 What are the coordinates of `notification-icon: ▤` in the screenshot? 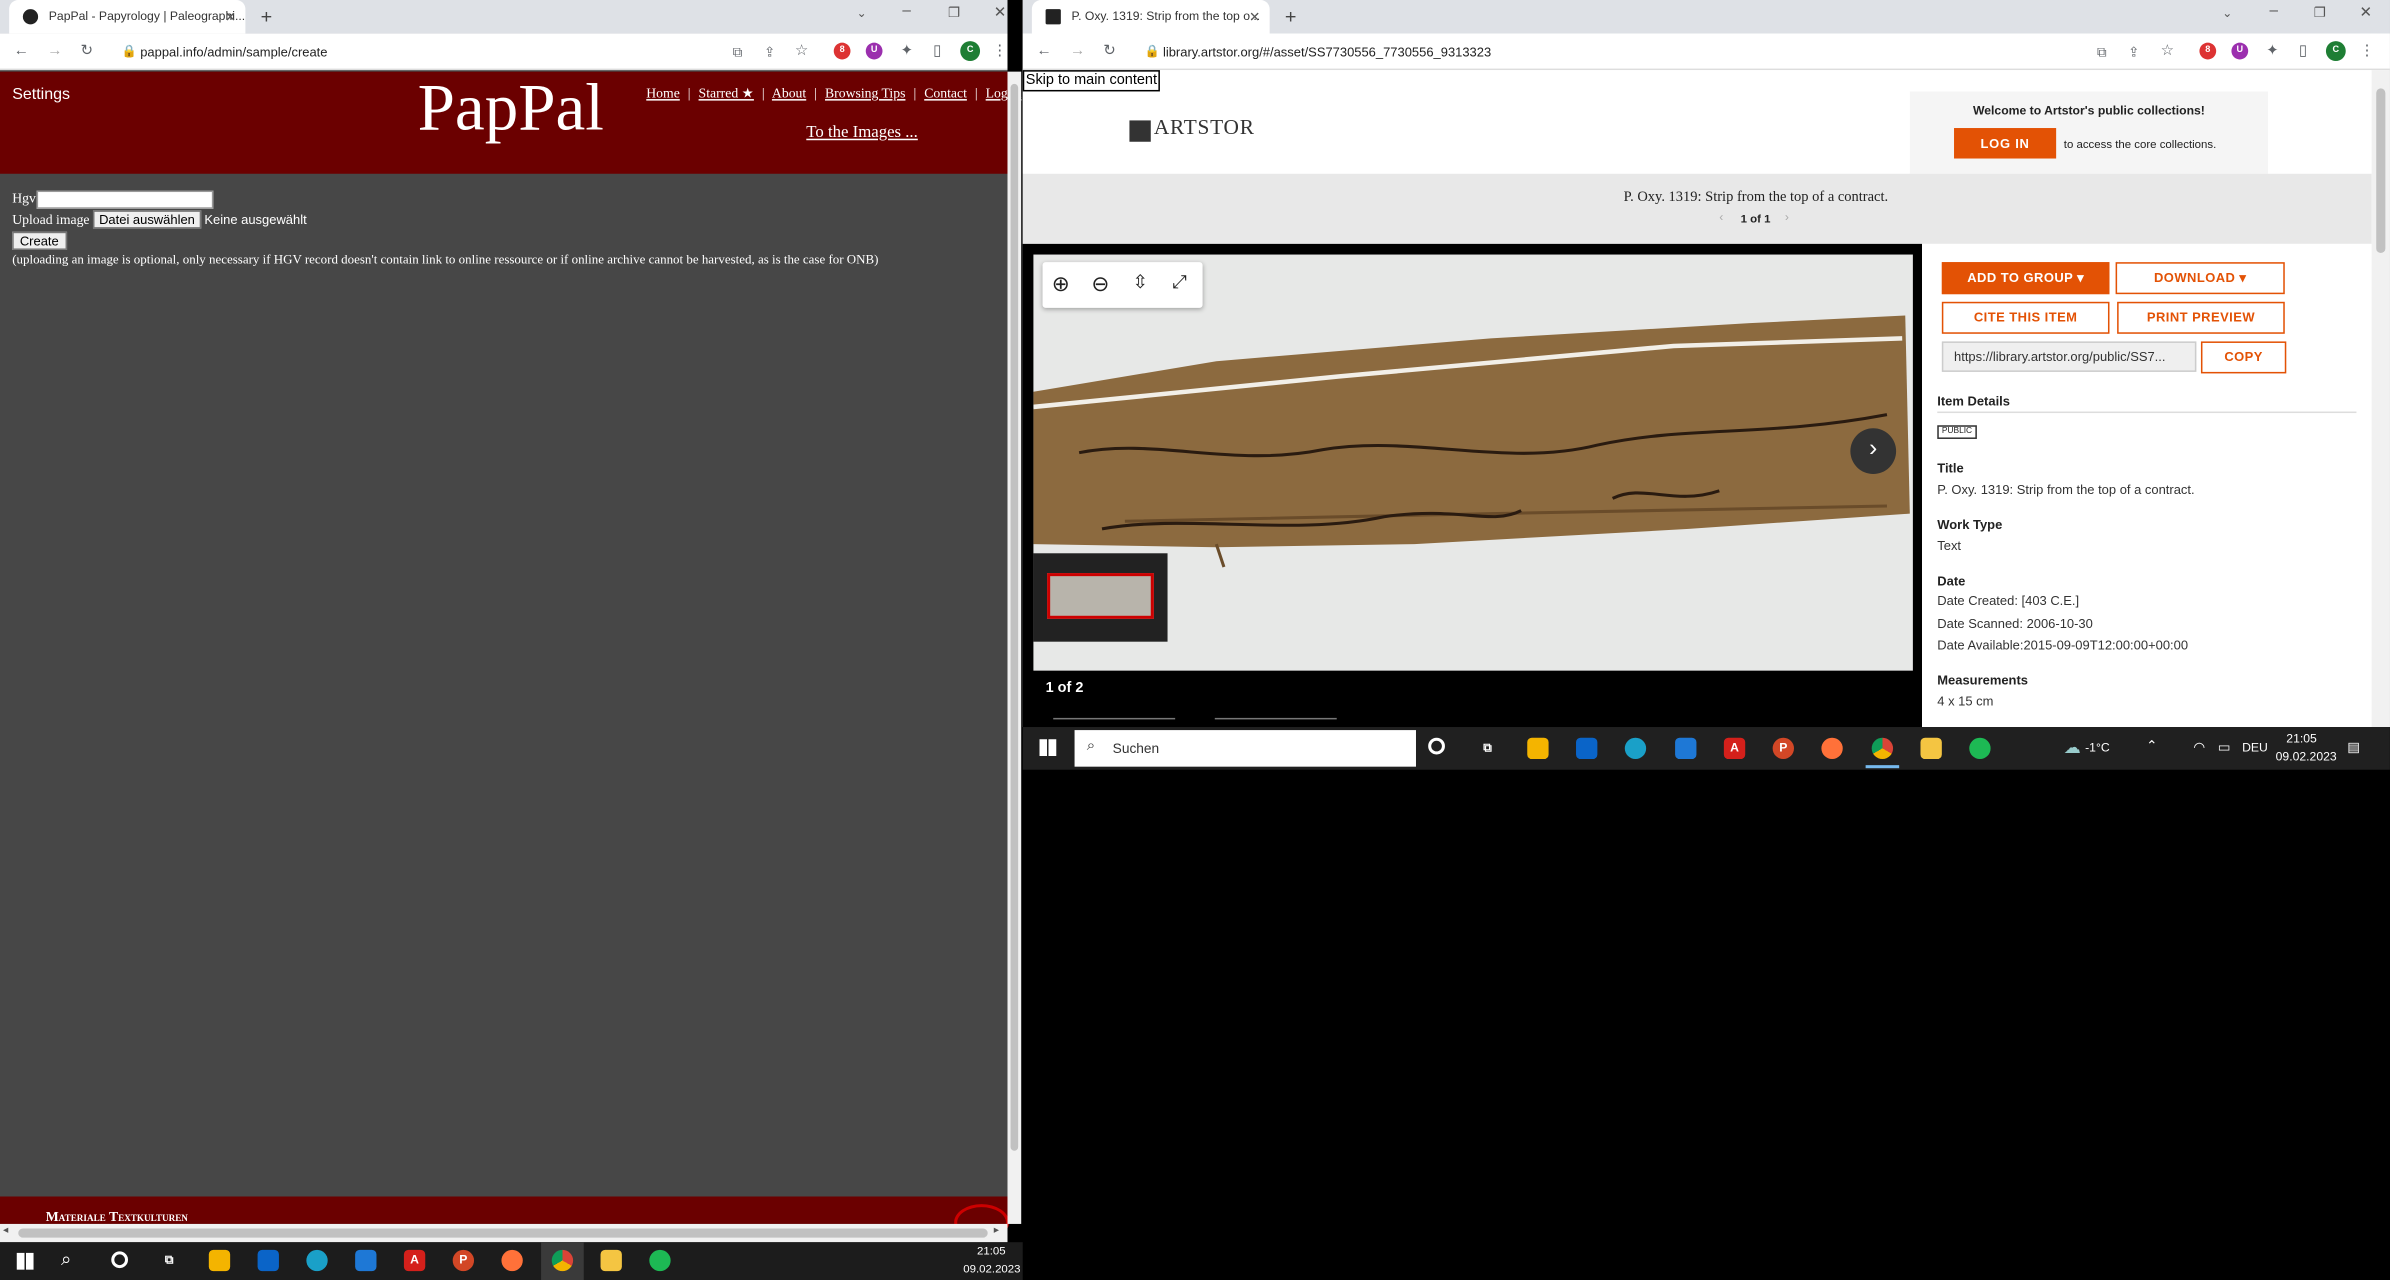 It's located at (2353, 747).